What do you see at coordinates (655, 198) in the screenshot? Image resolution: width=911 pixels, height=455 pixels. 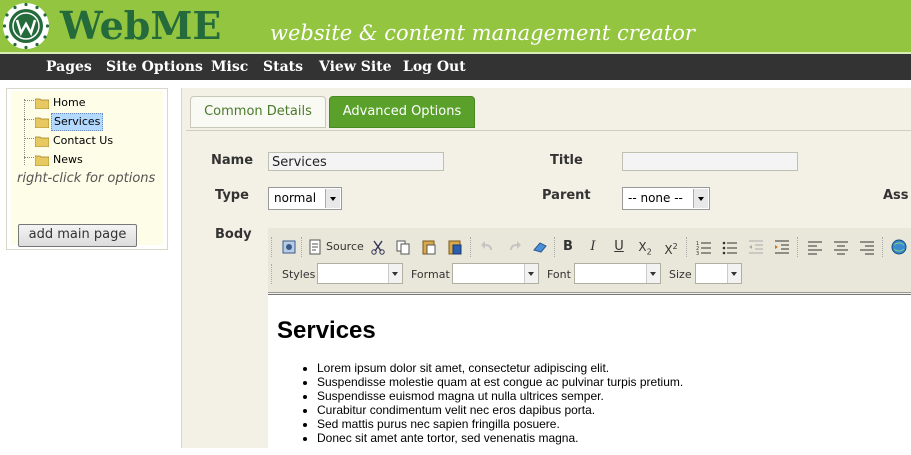 I see `parent-select-value: -- none --` at bounding box center [655, 198].